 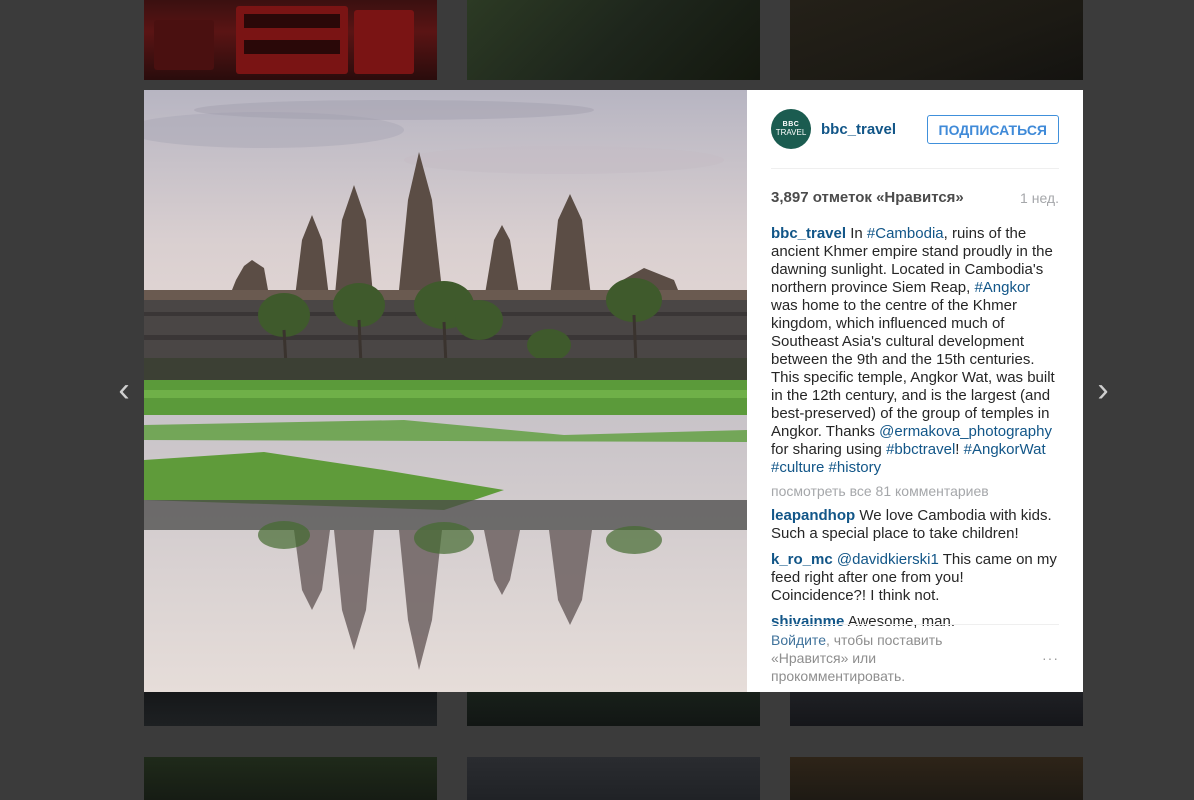 What do you see at coordinates (791, 132) in the screenshot?
I see `avatar-logo-text-bottom: TRAVEL` at bounding box center [791, 132].